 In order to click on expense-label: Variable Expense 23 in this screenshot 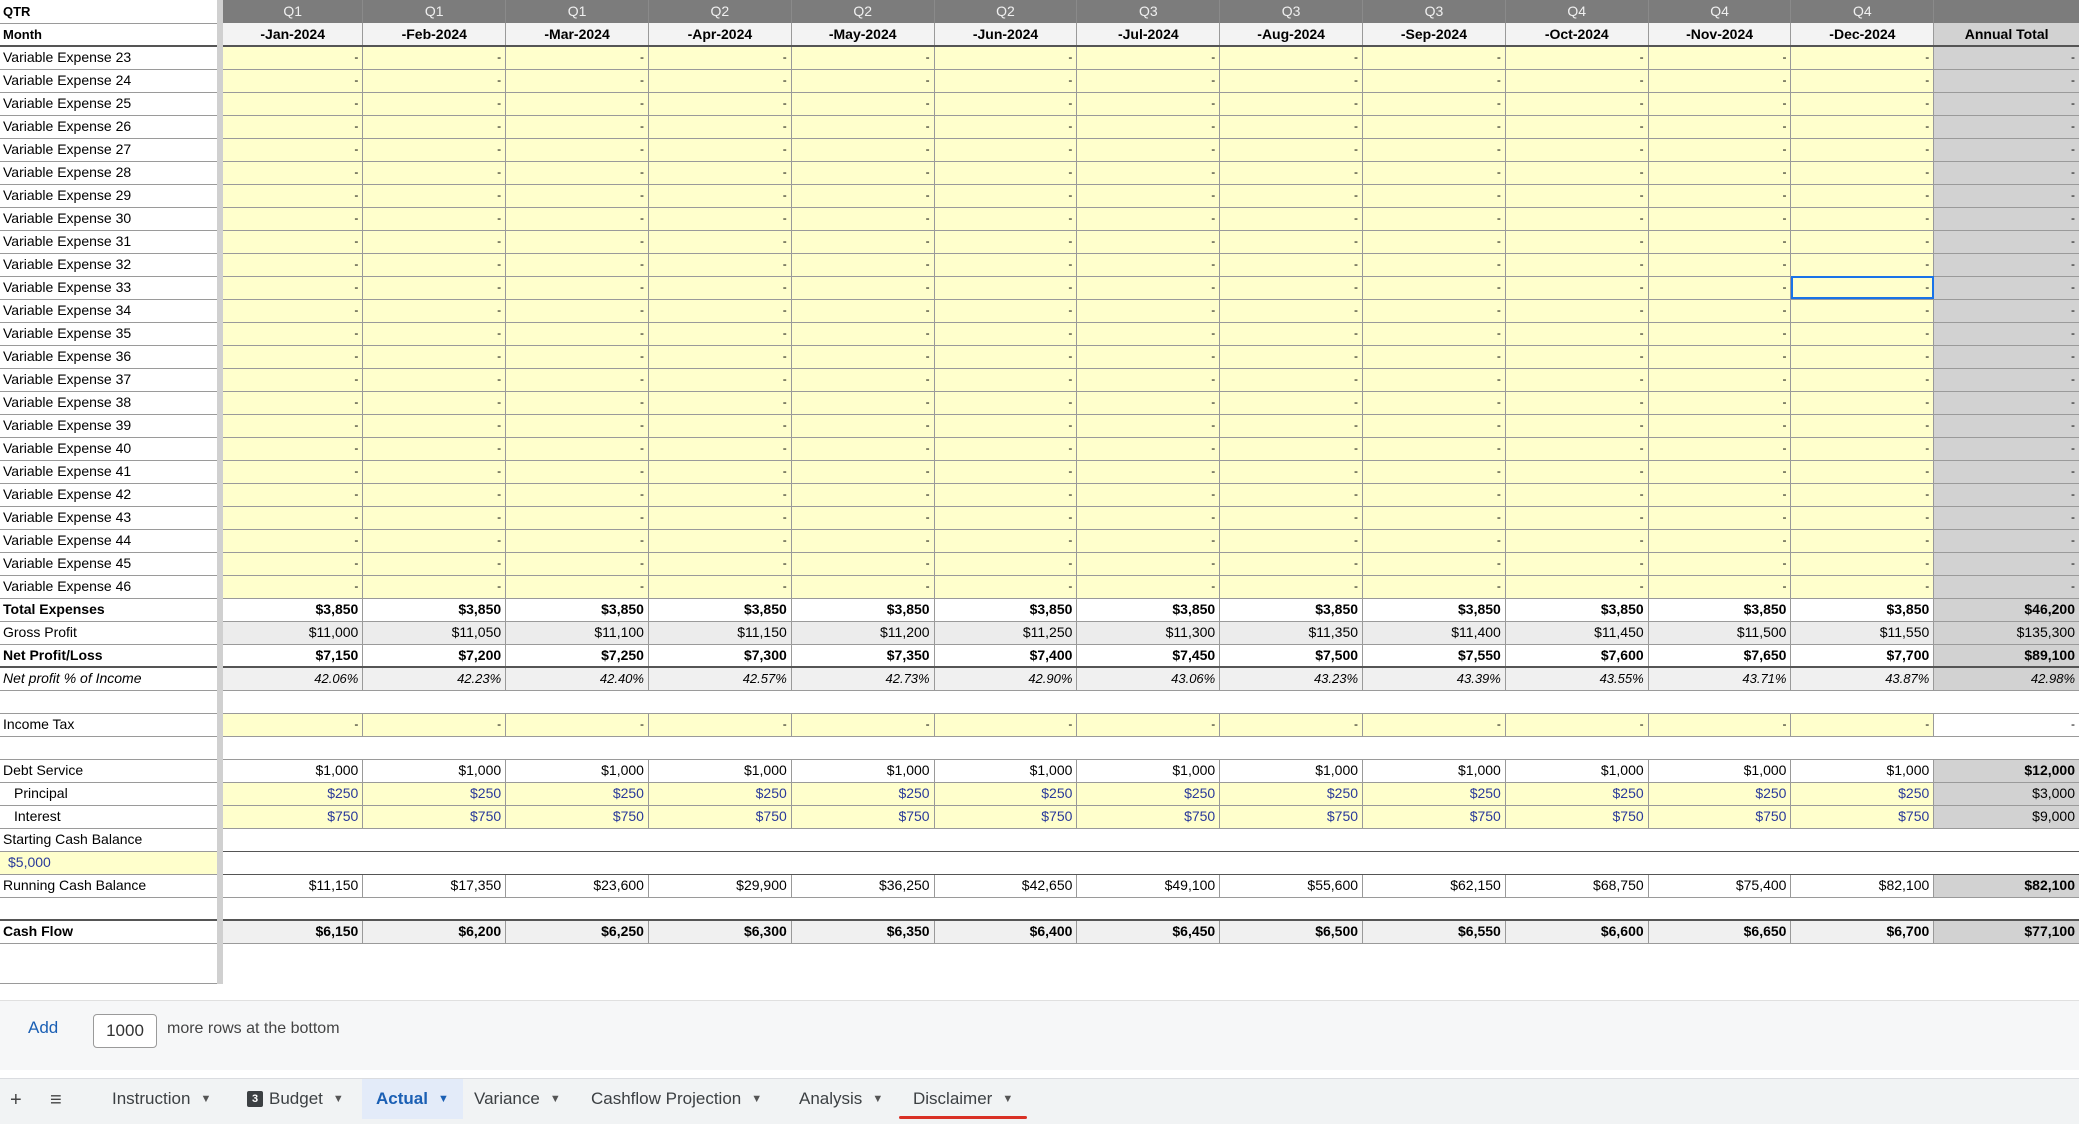, I will do `click(112, 58)`.